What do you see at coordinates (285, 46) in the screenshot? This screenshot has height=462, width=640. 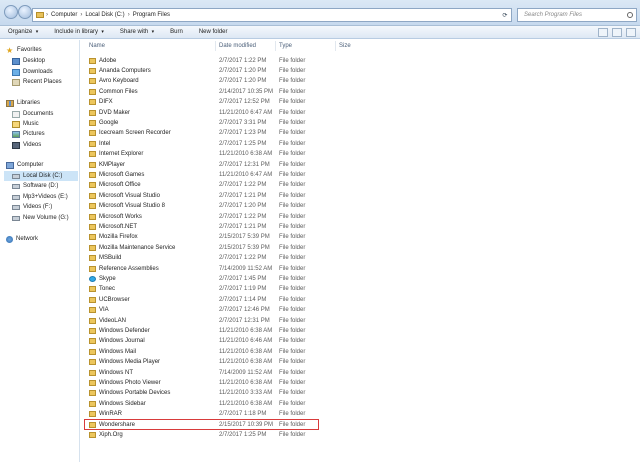 I see `column-header-type: Type` at bounding box center [285, 46].